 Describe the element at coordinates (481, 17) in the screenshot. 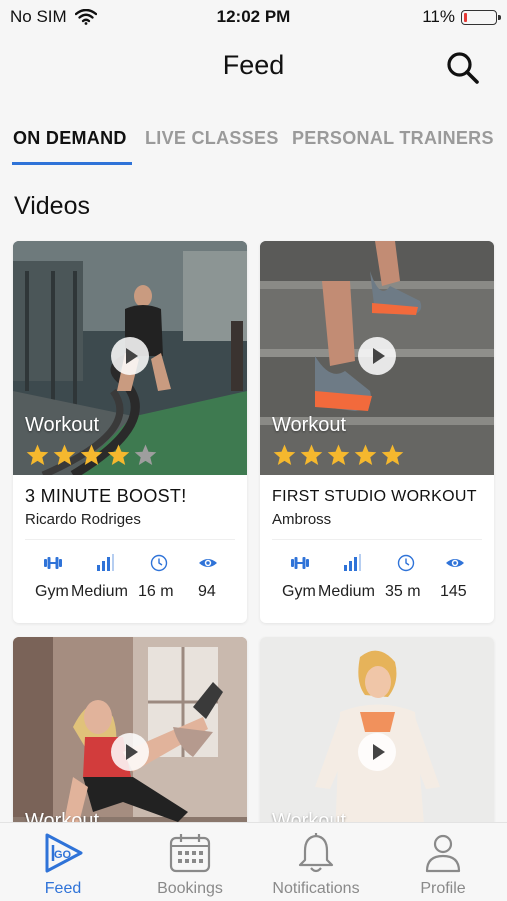

I see `battery-icon` at that location.